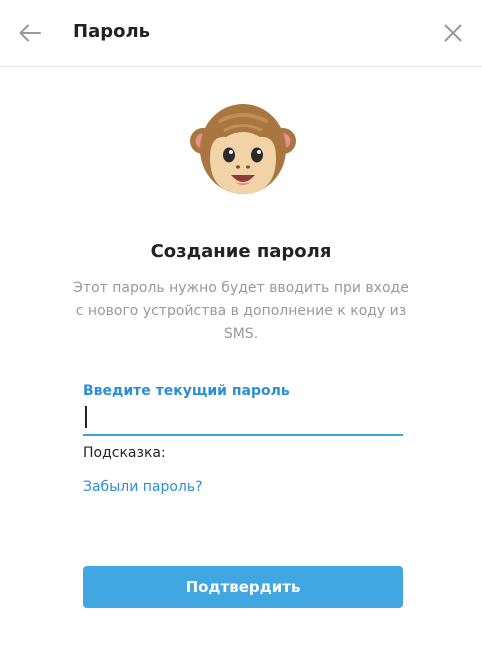 The image size is (482, 659). I want to click on page-title: Пароль, so click(112, 31).